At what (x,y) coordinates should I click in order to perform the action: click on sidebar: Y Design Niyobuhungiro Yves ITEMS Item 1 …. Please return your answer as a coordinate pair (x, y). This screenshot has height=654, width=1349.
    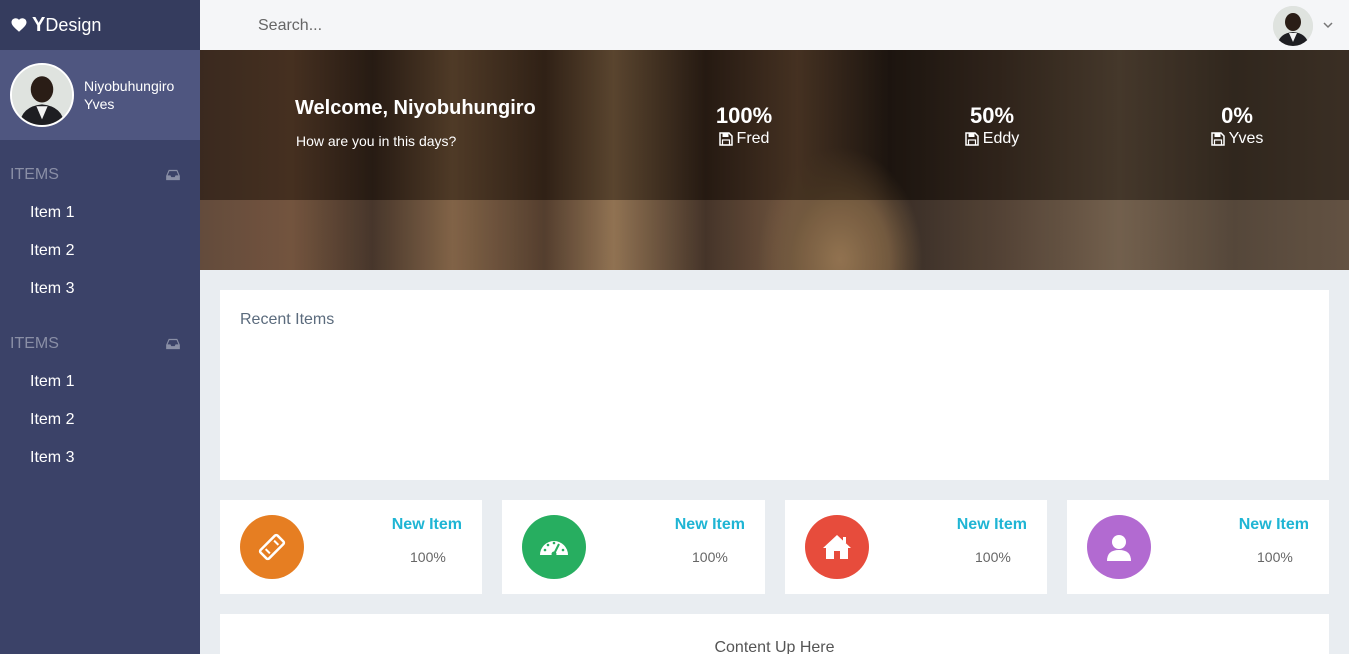
    Looking at the image, I should click on (100, 327).